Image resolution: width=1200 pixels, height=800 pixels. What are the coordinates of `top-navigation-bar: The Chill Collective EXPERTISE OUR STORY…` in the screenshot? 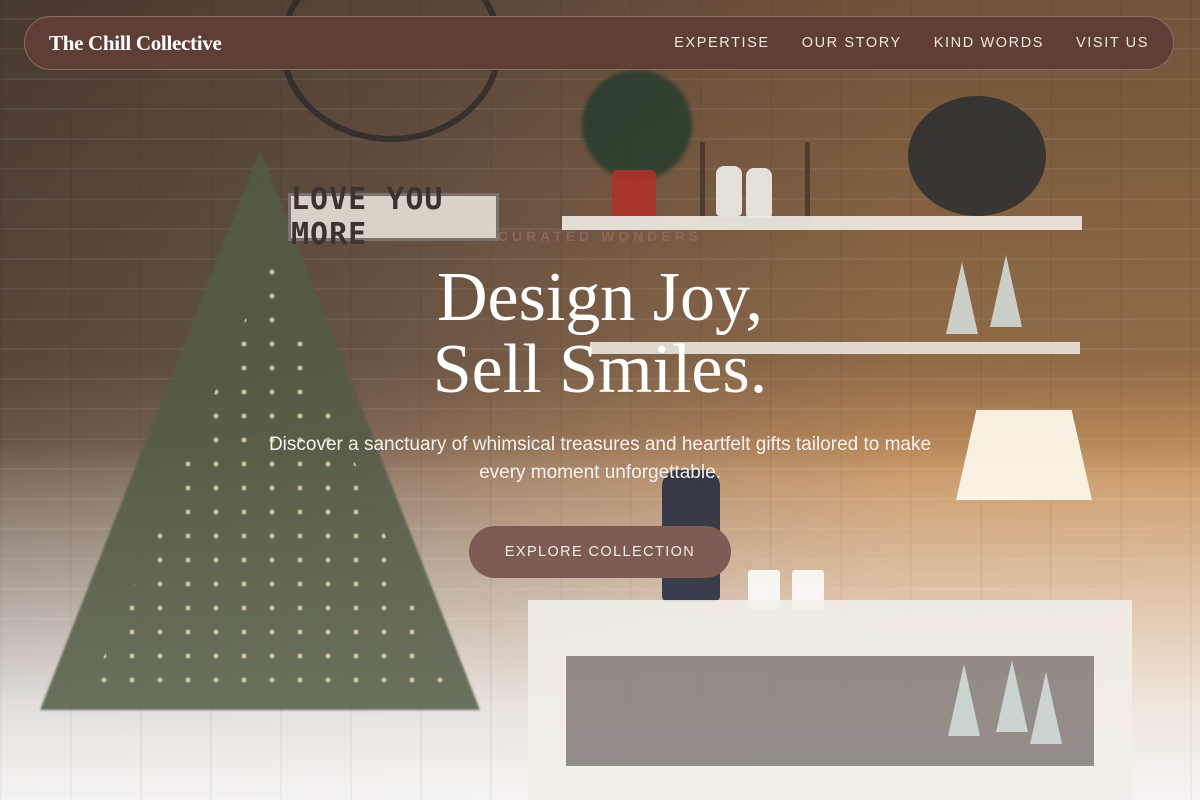 It's located at (599, 43).